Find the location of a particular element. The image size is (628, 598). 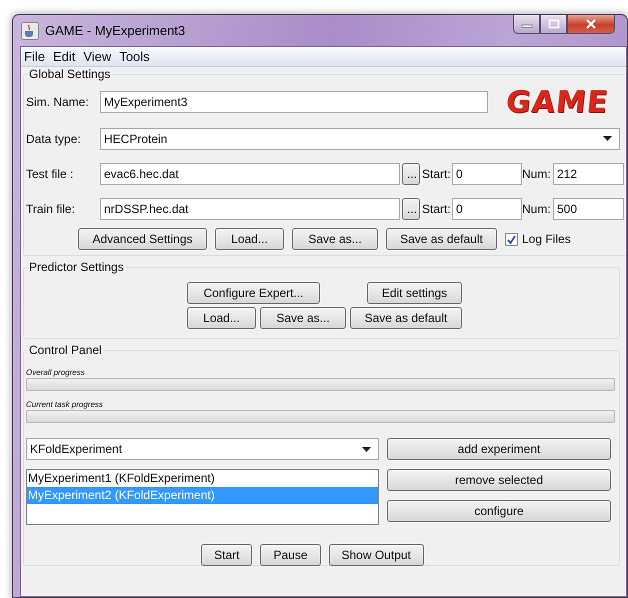

maximize-icon is located at coordinates (554, 24).